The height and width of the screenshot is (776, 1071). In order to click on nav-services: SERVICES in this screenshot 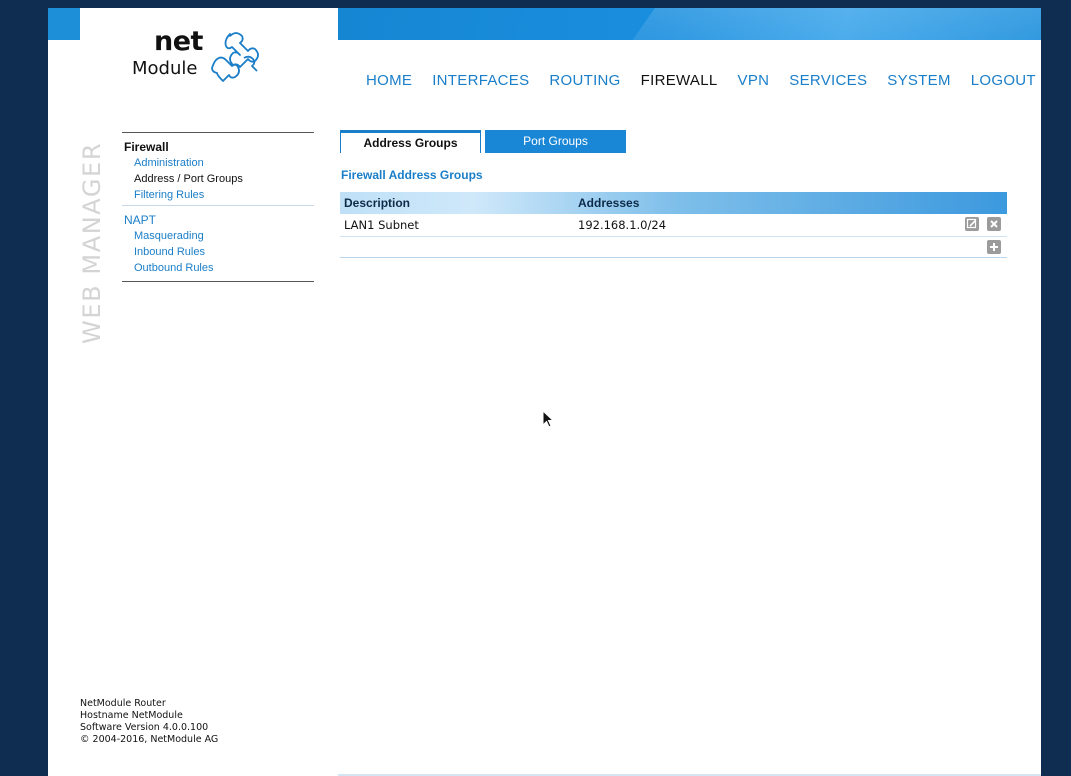, I will do `click(828, 80)`.